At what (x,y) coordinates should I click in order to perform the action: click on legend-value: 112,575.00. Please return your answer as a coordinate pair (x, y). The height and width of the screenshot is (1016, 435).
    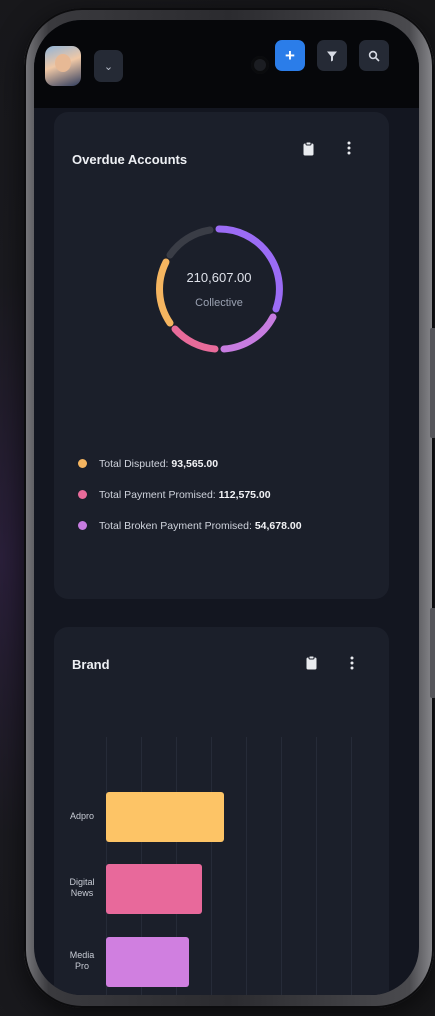
    Looking at the image, I should click on (244, 494).